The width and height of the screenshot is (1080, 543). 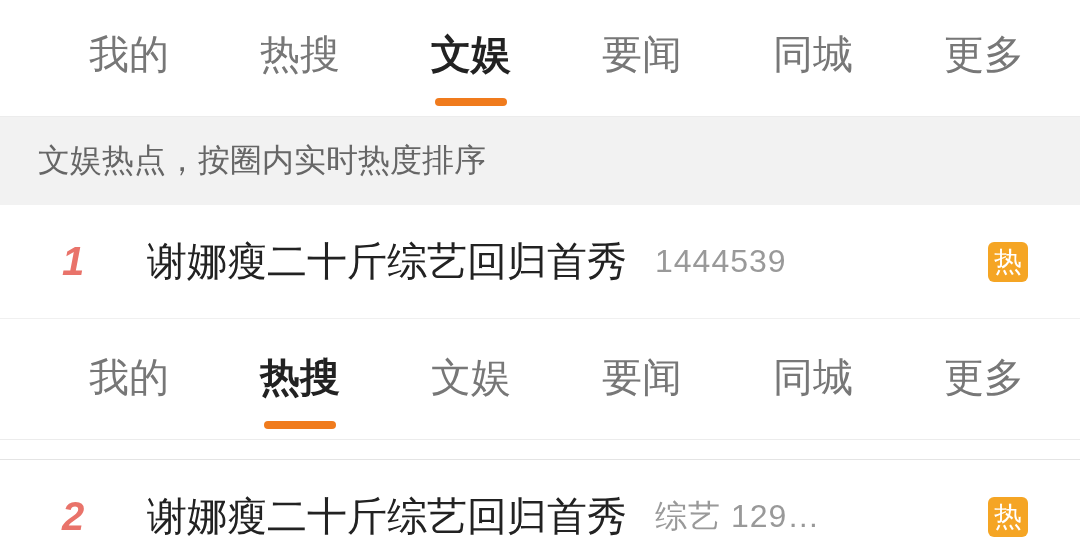 I want to click on trend-meta: 1444539, so click(x=721, y=261).